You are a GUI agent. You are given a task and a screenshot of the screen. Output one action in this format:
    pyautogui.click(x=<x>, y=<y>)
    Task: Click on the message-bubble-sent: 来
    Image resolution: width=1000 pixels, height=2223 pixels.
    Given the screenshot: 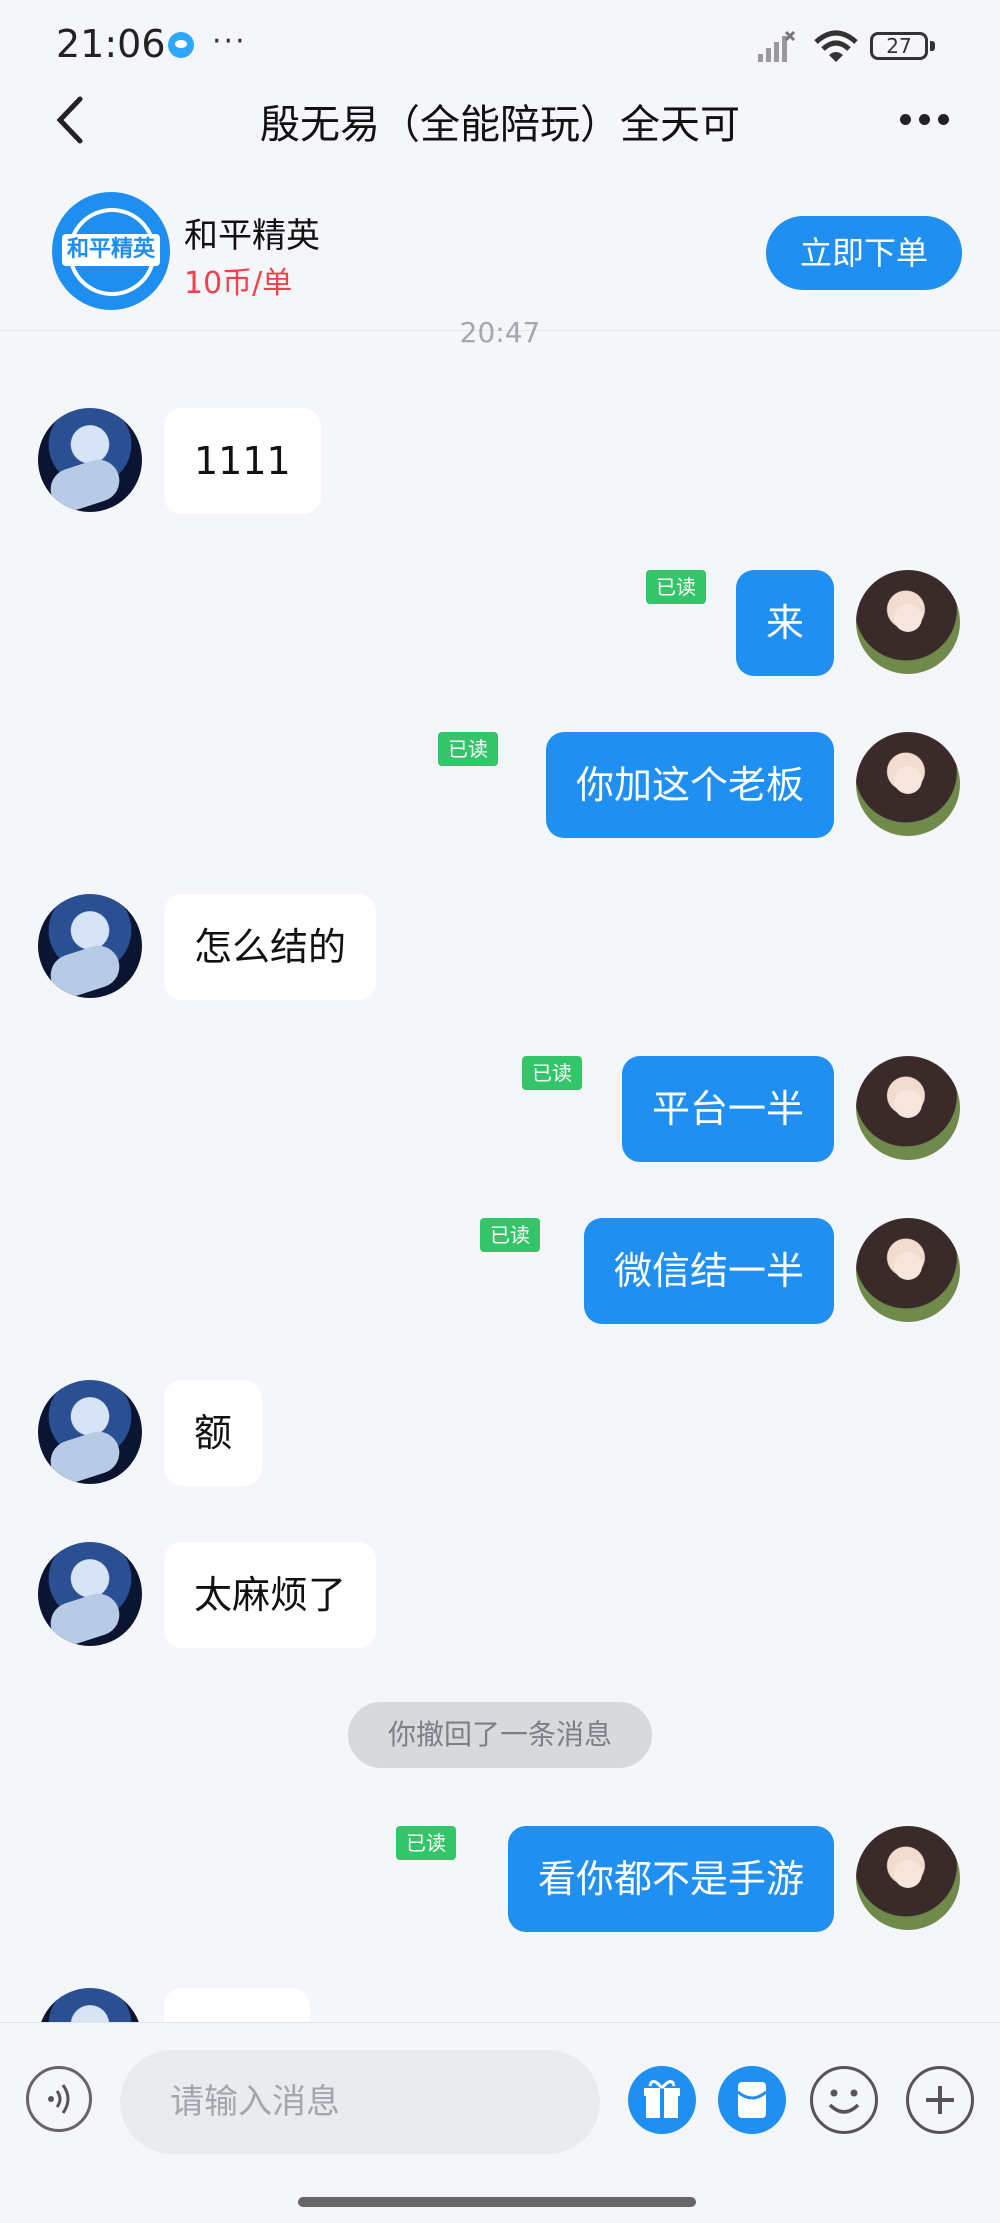 What is the action you would take?
    pyautogui.click(x=784, y=623)
    